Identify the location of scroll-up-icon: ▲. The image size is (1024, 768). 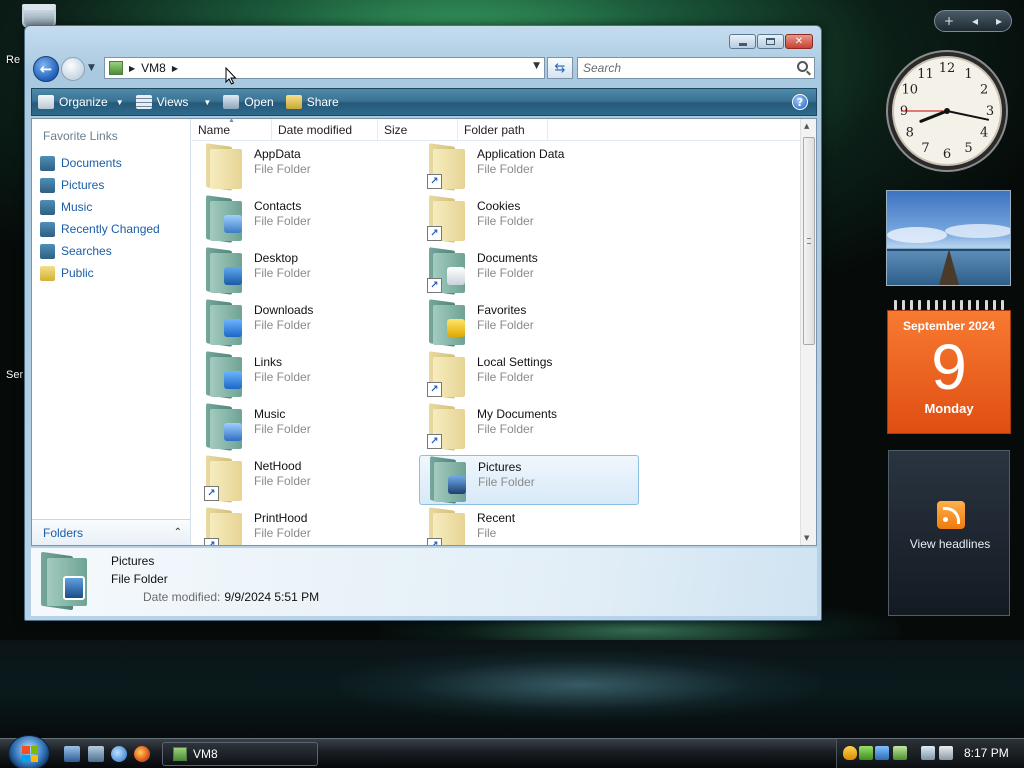
(806, 126).